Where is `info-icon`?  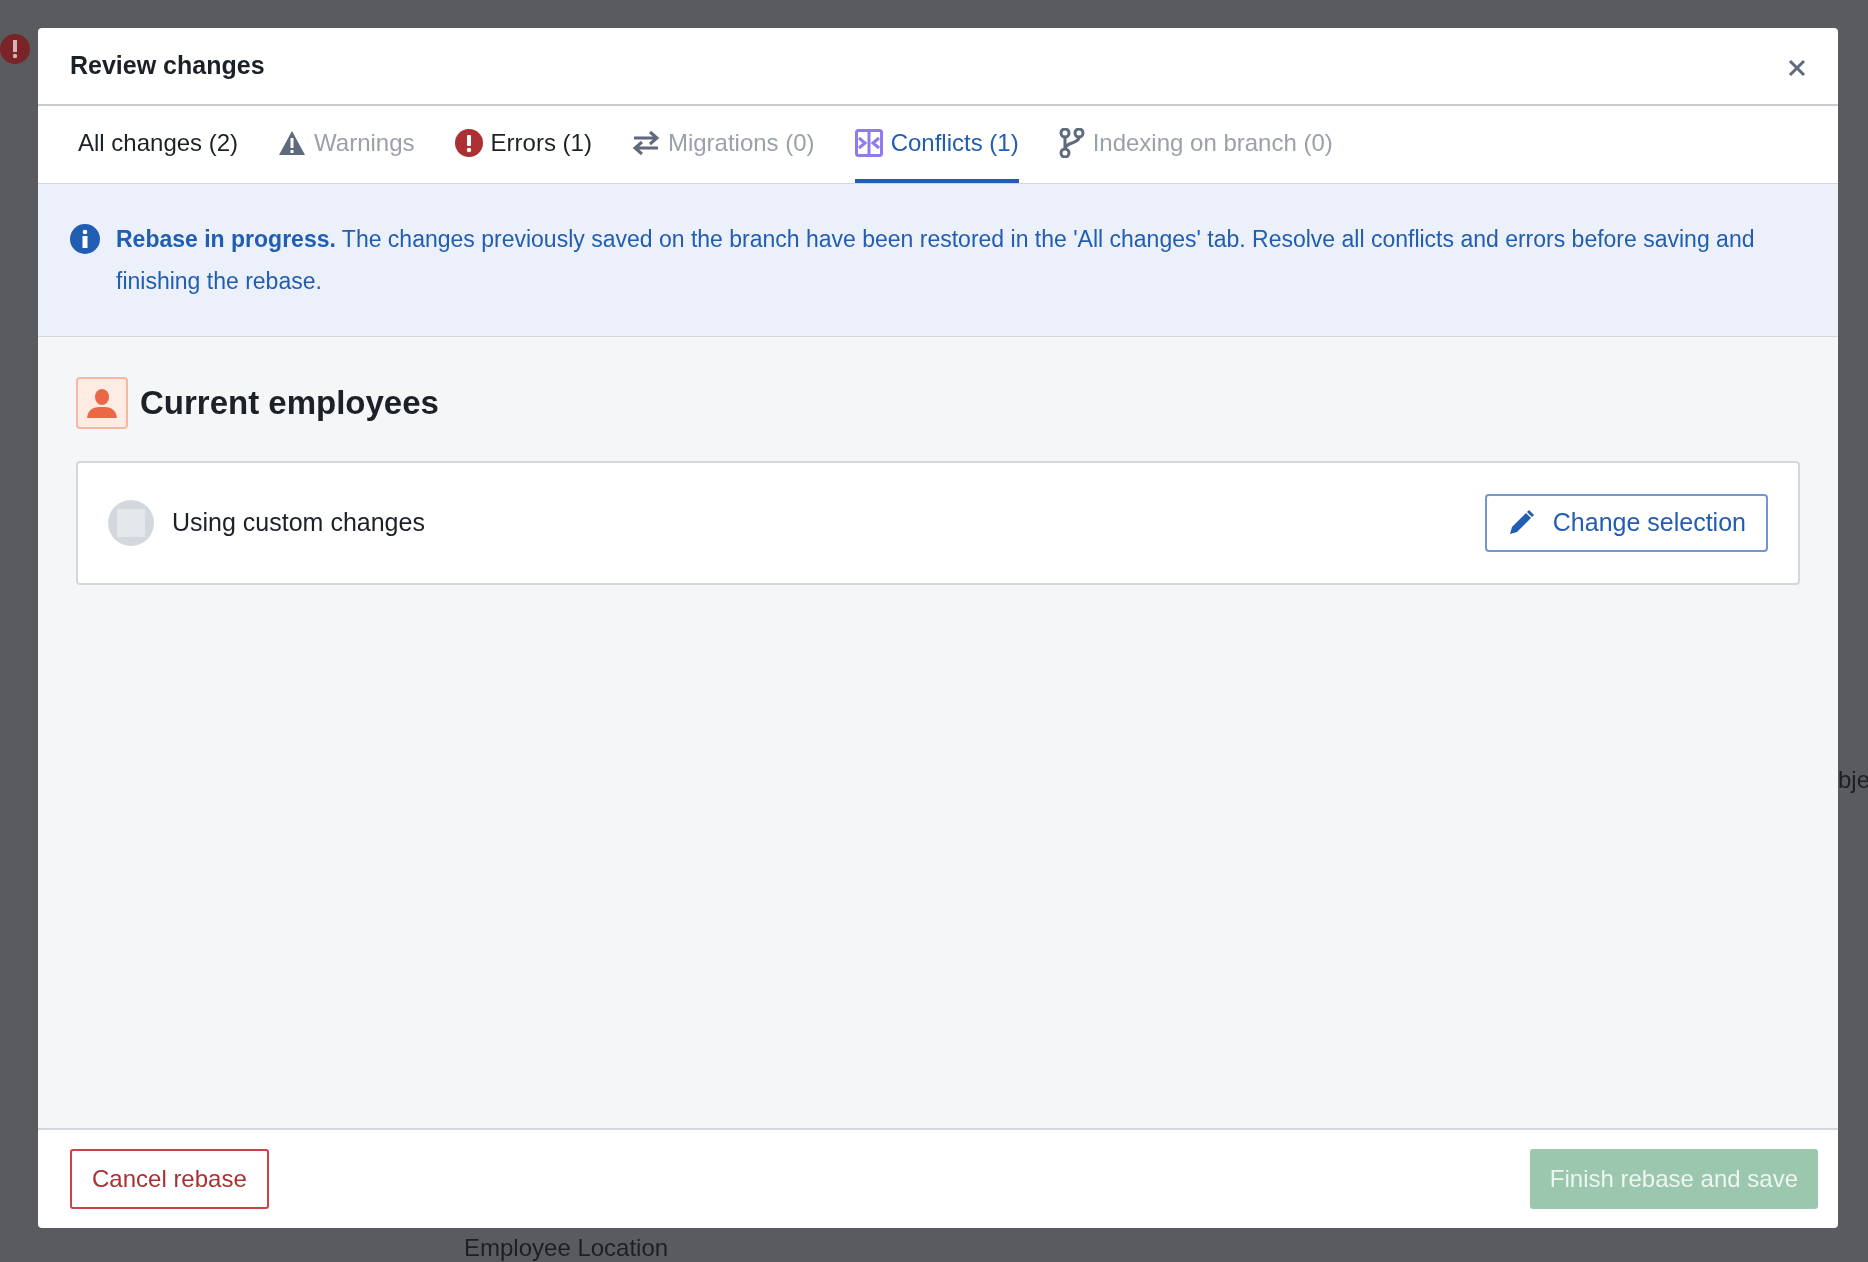
info-icon is located at coordinates (85, 239).